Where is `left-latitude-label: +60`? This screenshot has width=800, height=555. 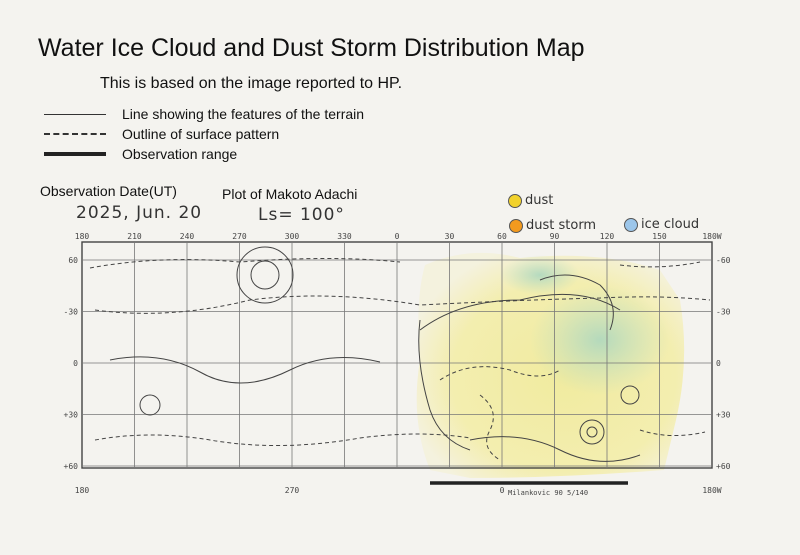
left-latitude-label: +60 is located at coordinates (71, 466).